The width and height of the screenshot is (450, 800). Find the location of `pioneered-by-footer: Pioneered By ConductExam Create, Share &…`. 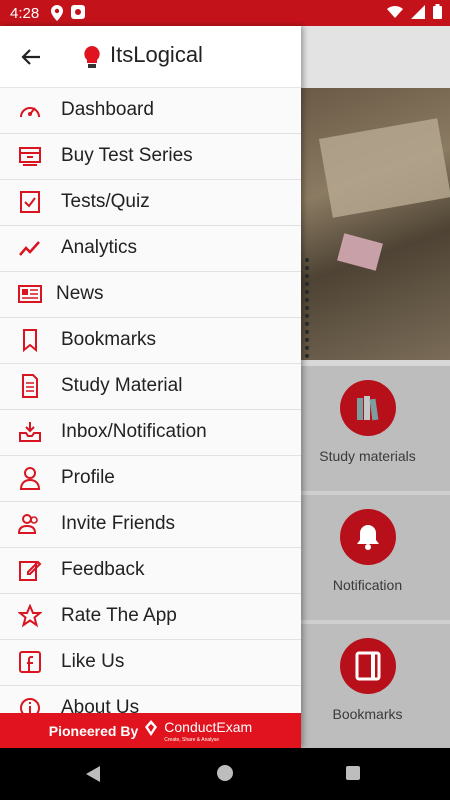

pioneered-by-footer: Pioneered By ConductExam Create, Share &… is located at coordinates (150, 730).